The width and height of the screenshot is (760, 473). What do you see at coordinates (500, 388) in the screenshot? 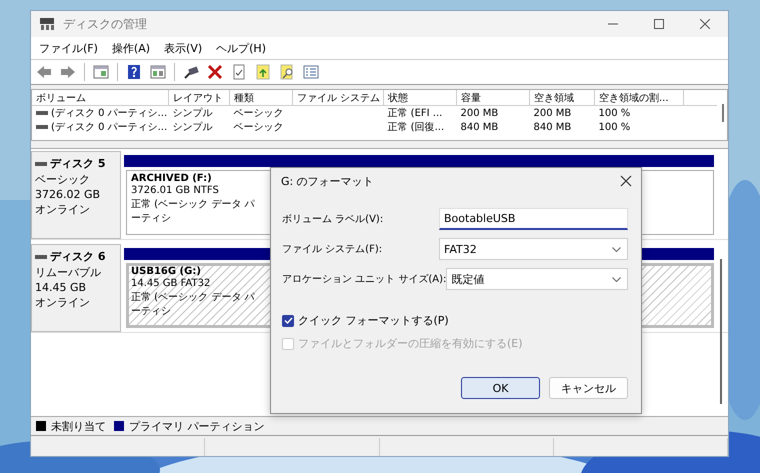
I see `ok-button: OK` at bounding box center [500, 388].